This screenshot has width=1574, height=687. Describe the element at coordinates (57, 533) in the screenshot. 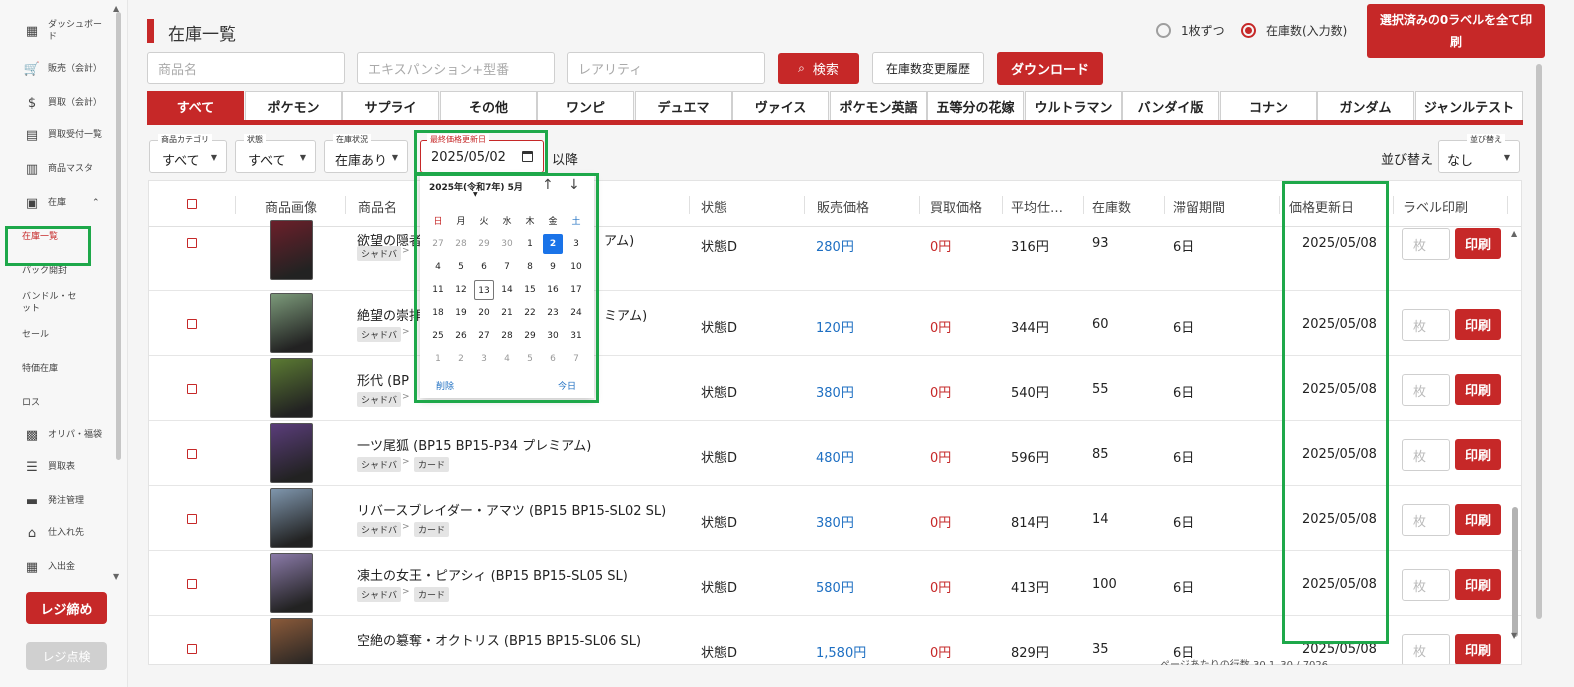

I see `sidebar-item: ⌂ 仕入れ先` at that location.